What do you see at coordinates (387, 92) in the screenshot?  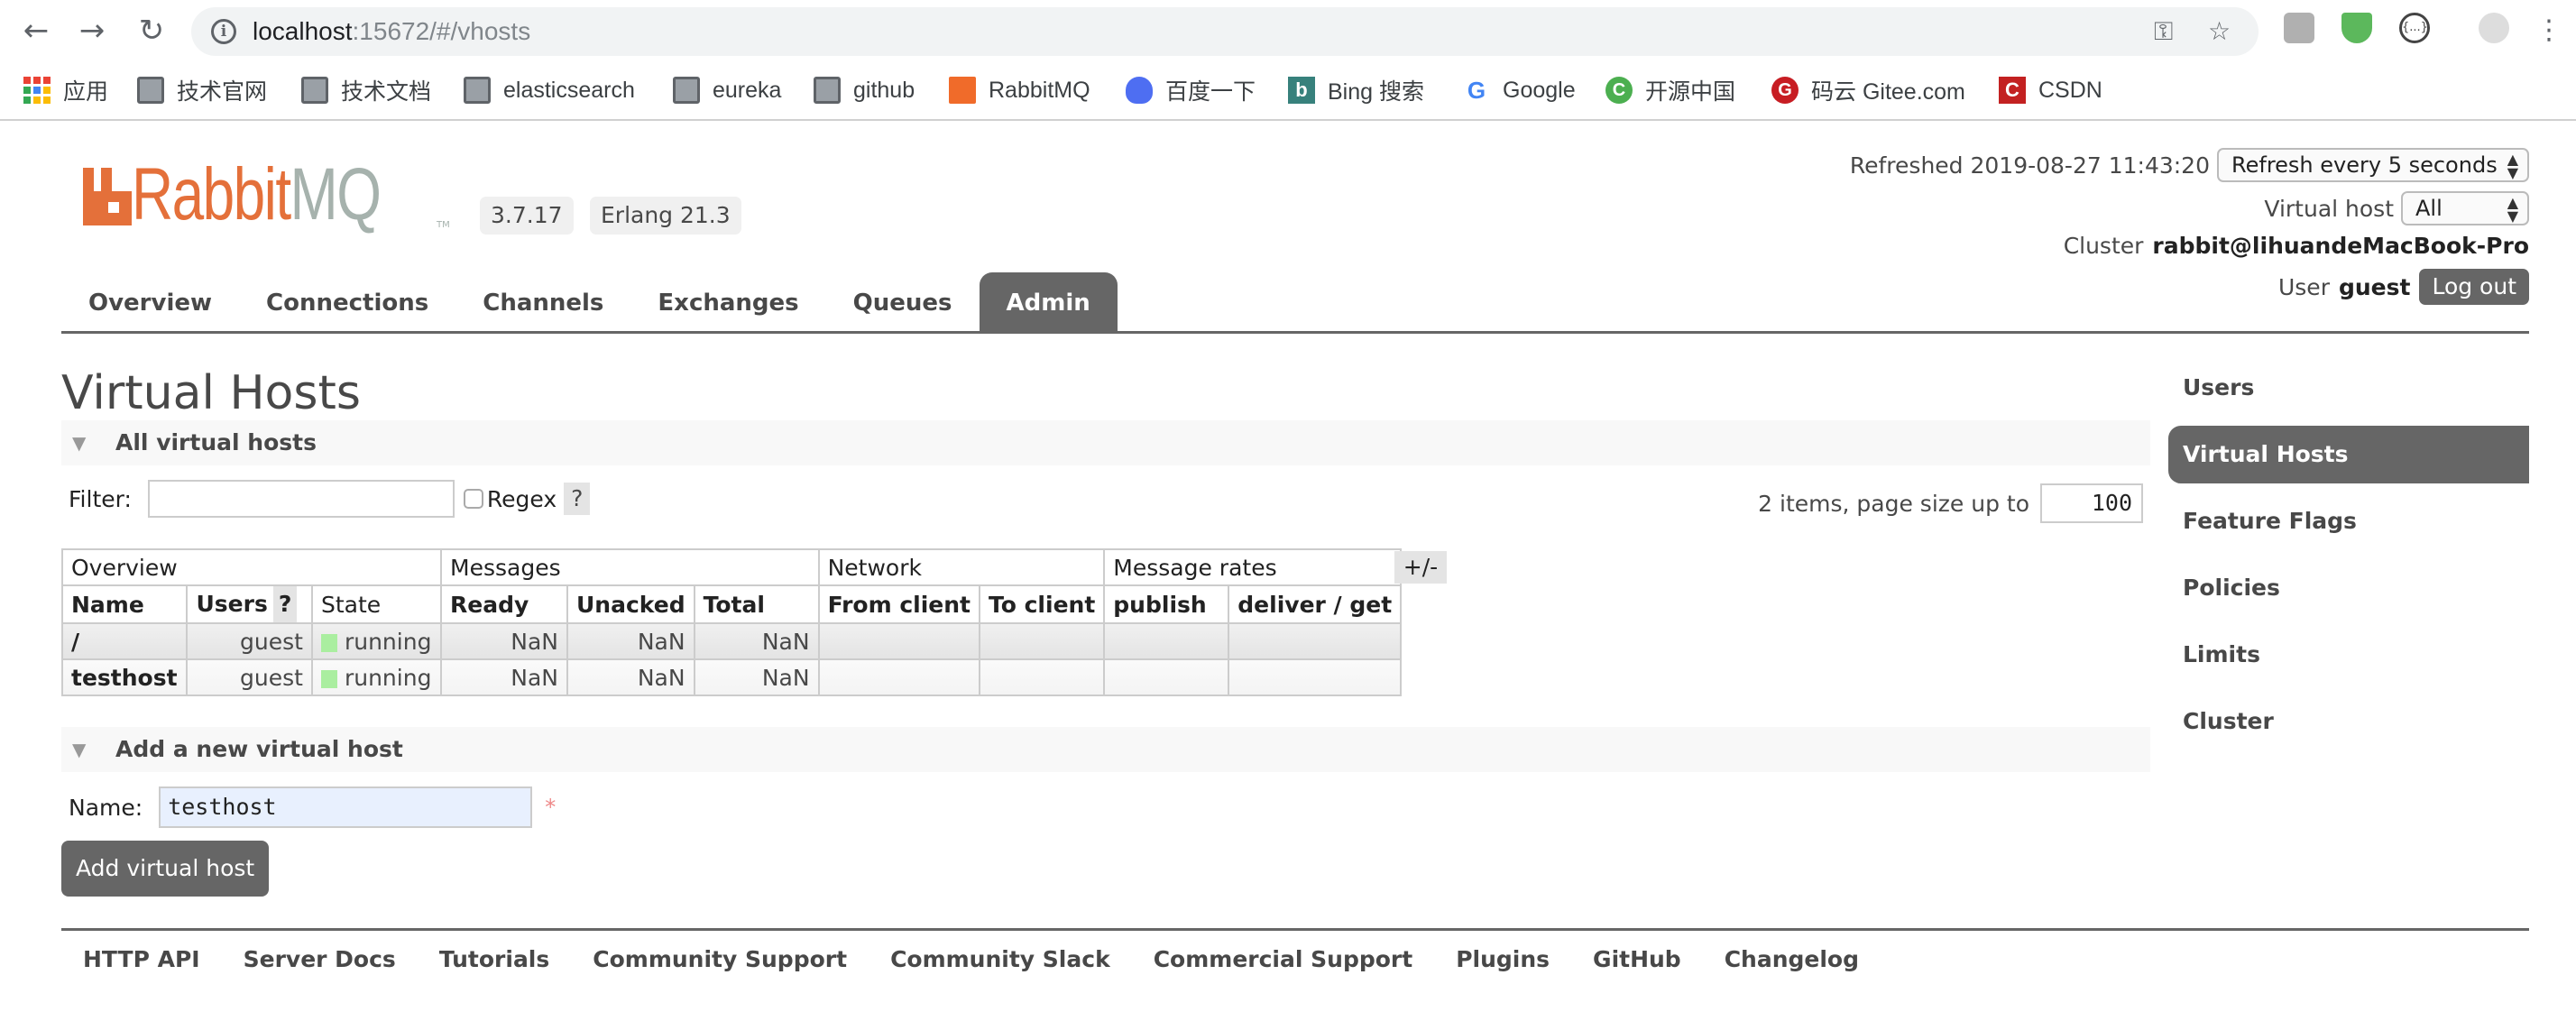 I see `bookmark-label: 技术文档` at bounding box center [387, 92].